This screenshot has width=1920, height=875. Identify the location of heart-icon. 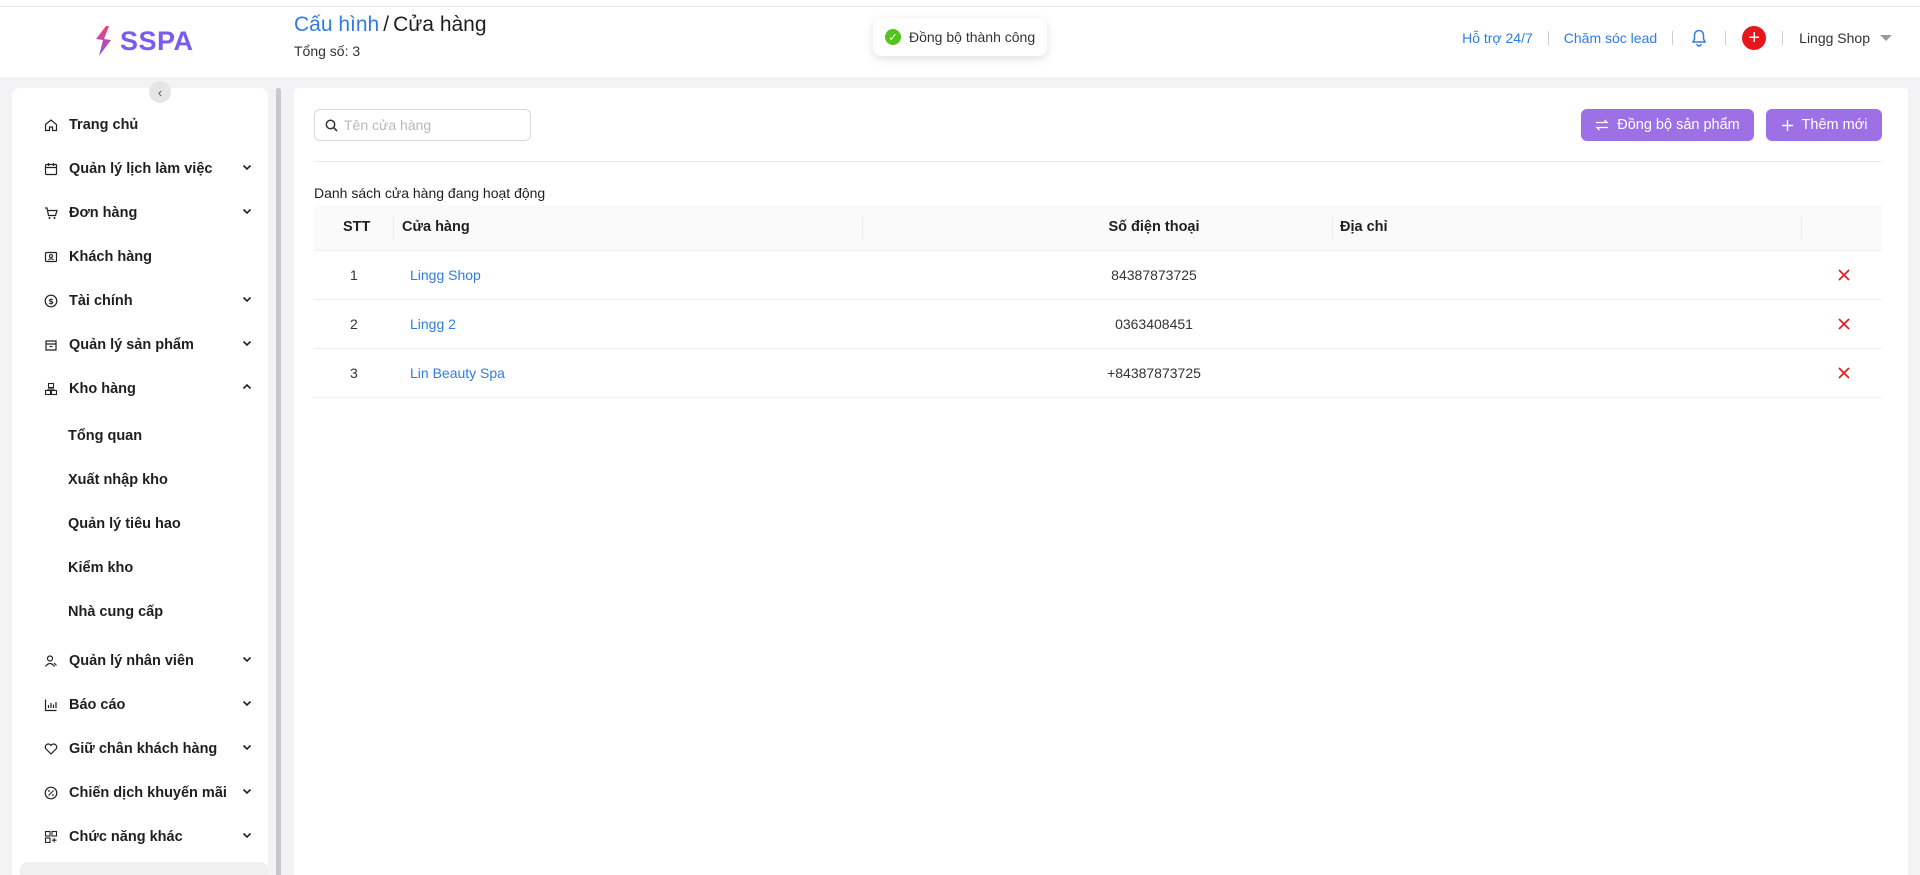
(51, 749).